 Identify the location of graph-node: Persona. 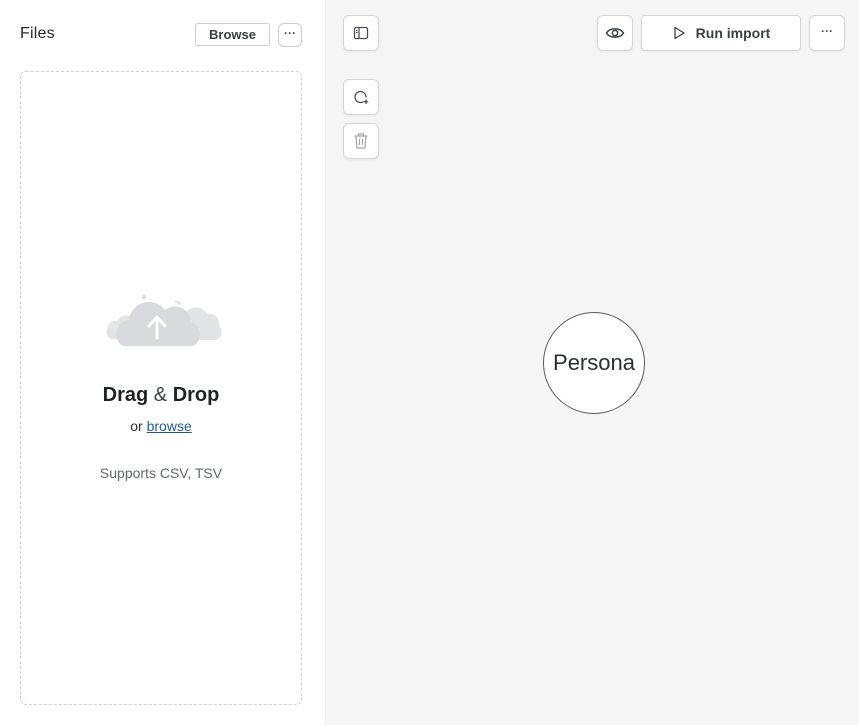
(594, 363).